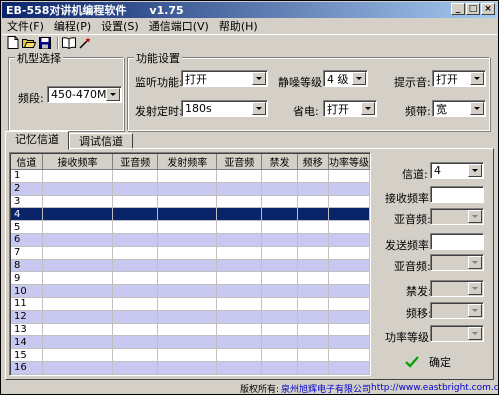 Image resolution: width=499 pixels, height=395 pixels. What do you see at coordinates (27, 176) in the screenshot?
I see `channel-number-cell: 1` at bounding box center [27, 176].